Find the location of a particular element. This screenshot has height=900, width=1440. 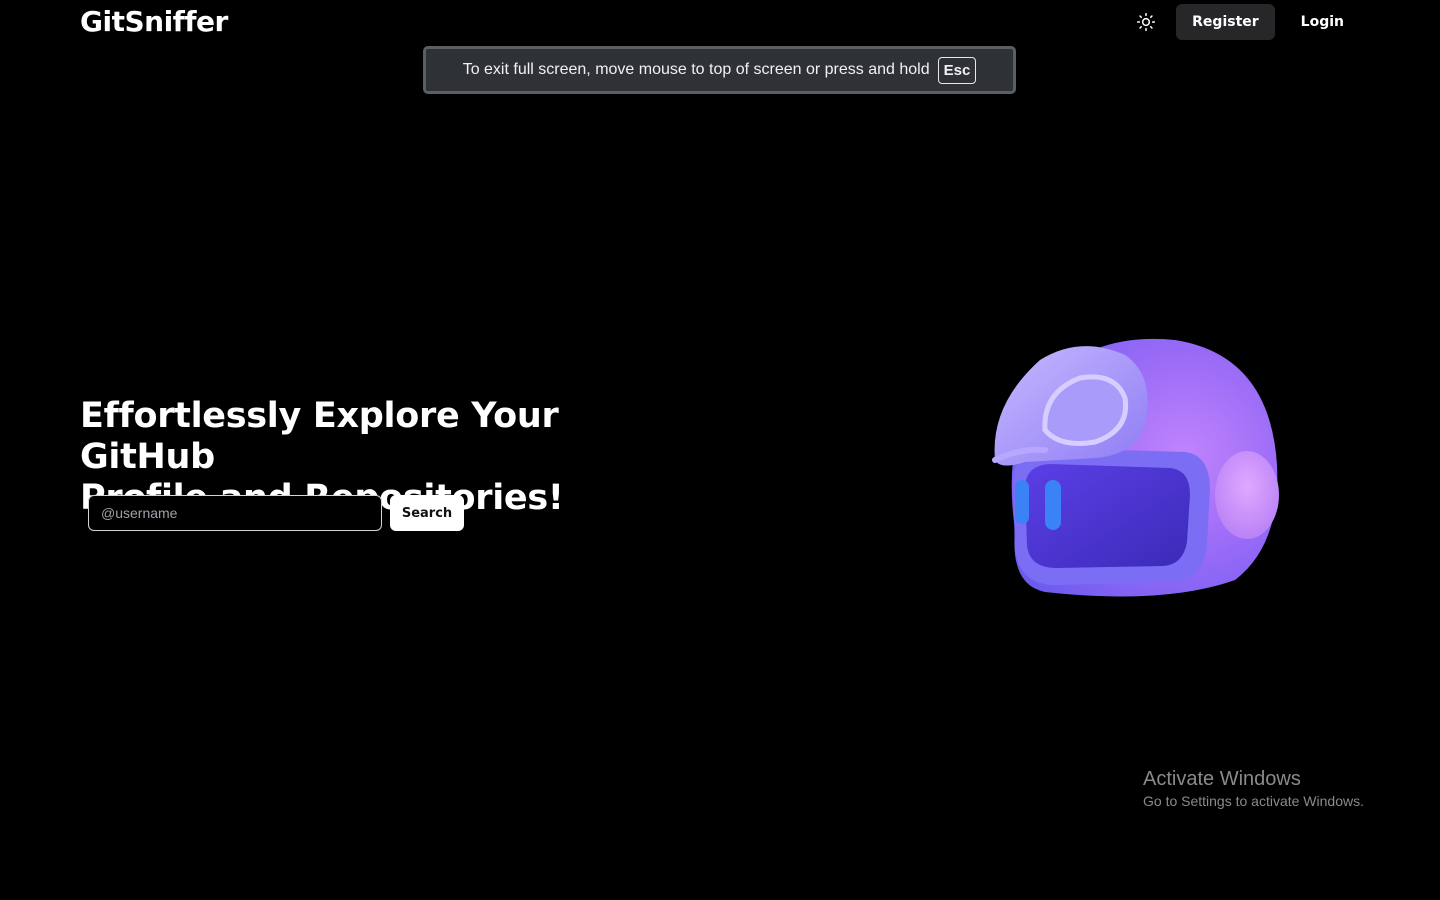

top-nav: Register Login is located at coordinates (1244, 22).